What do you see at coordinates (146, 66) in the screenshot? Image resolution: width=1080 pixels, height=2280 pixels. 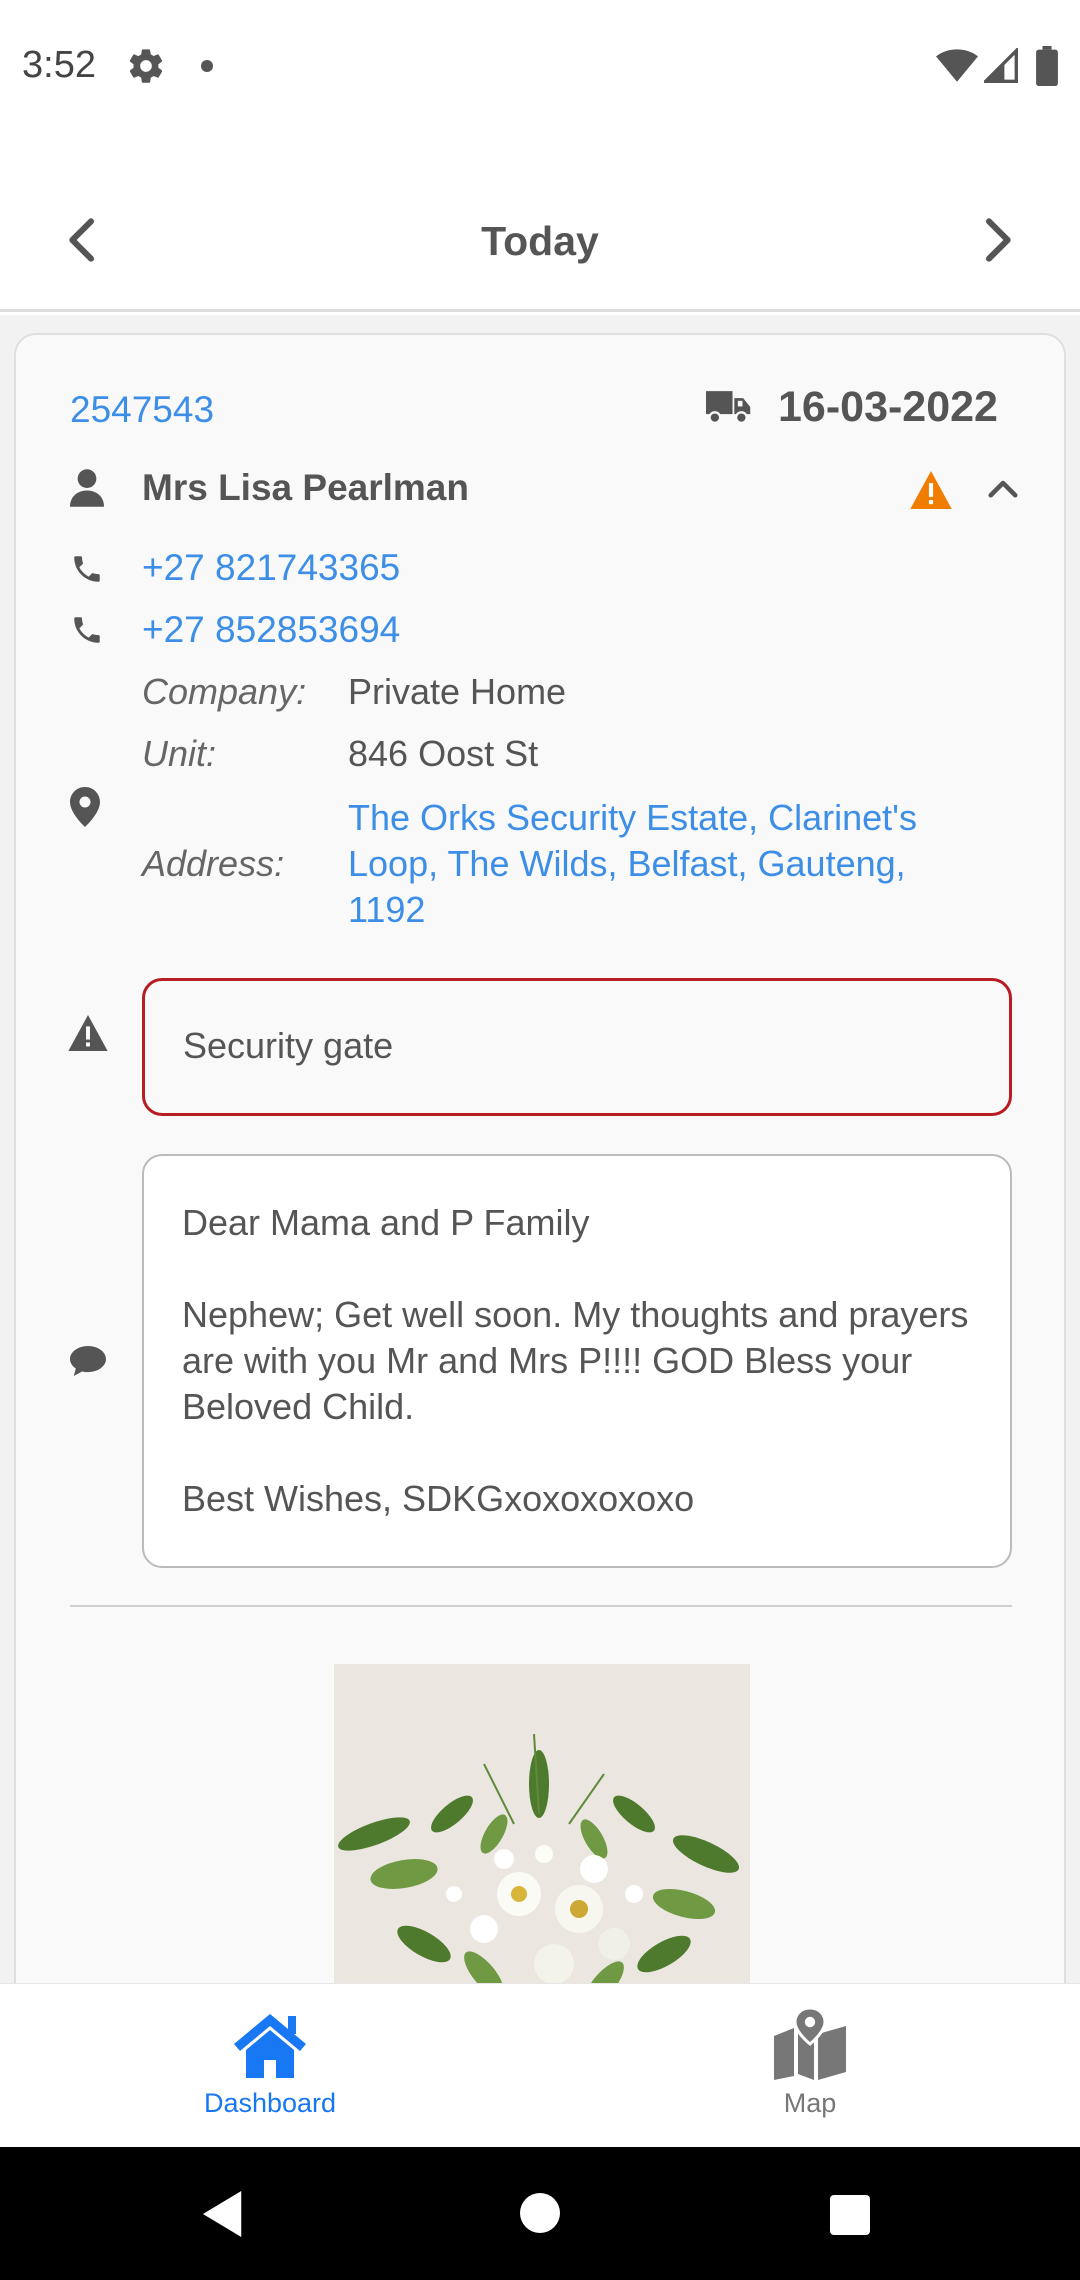 I see `gear-icon` at bounding box center [146, 66].